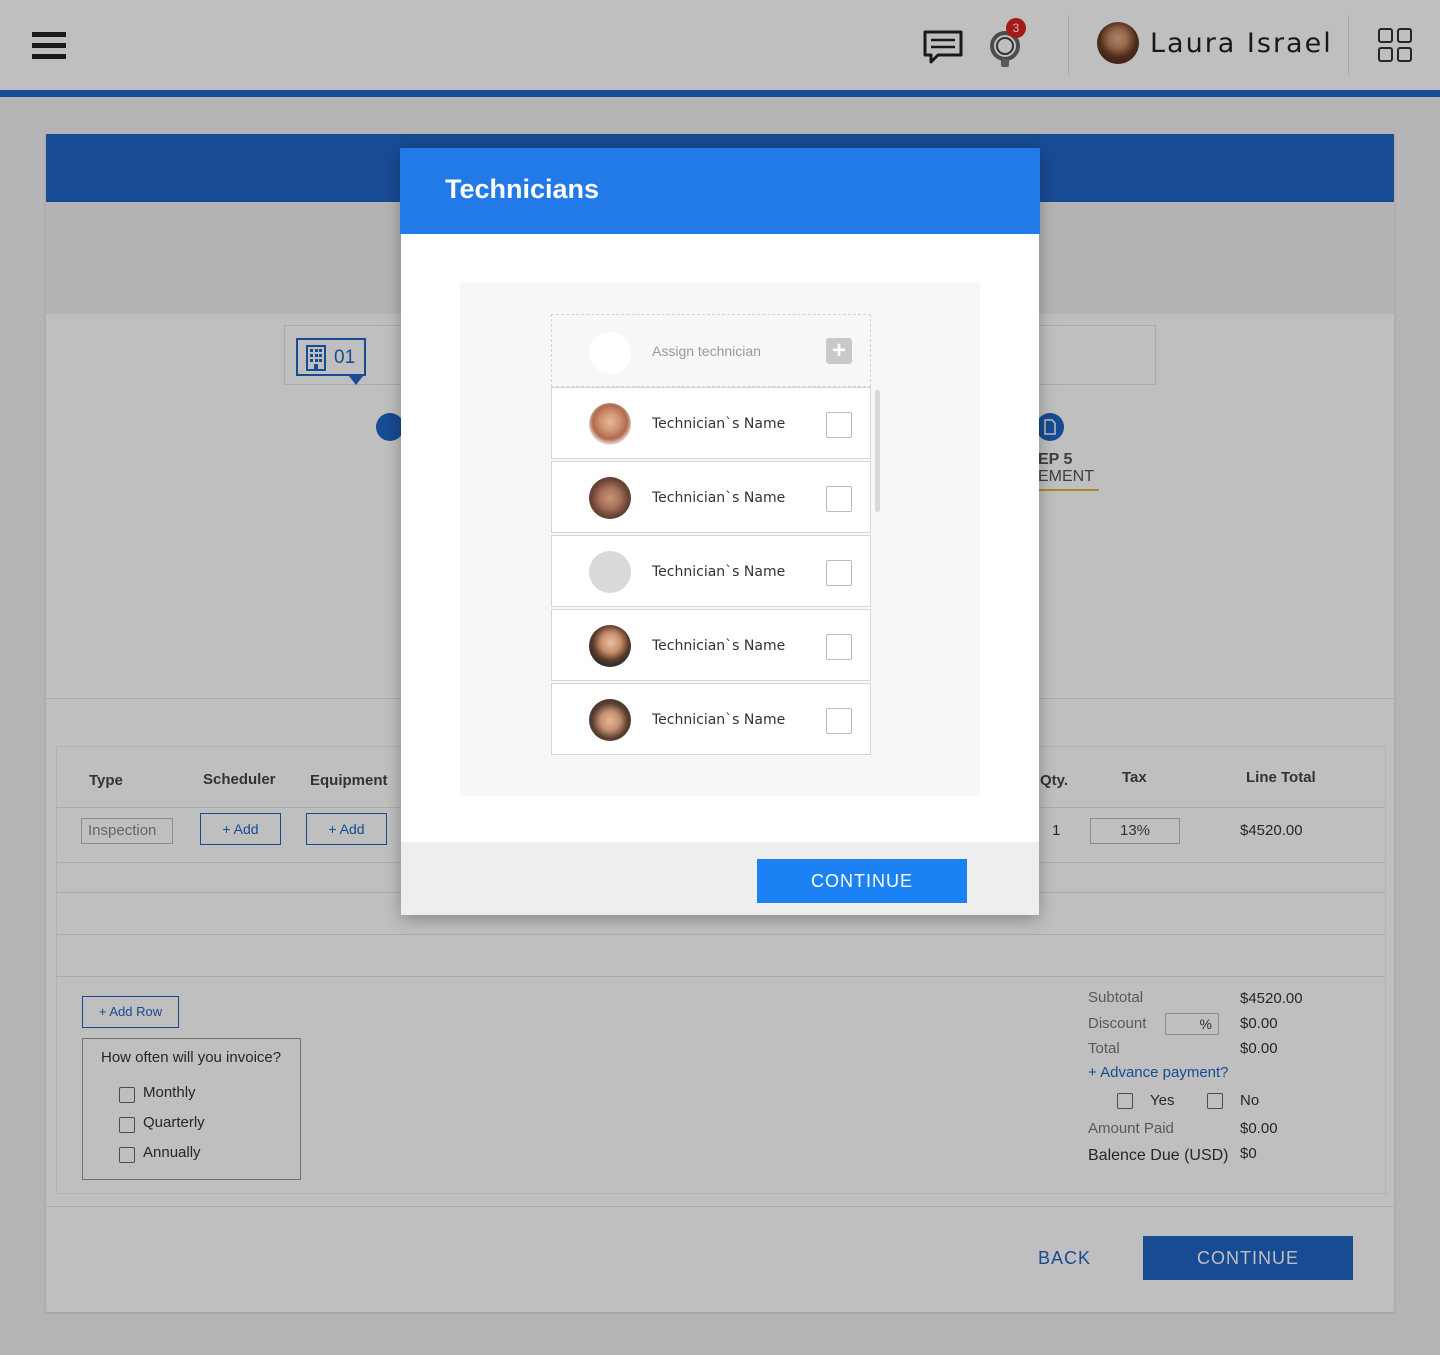 The image size is (1440, 1355). I want to click on assign-technician-label: Assign technician, so click(706, 351).